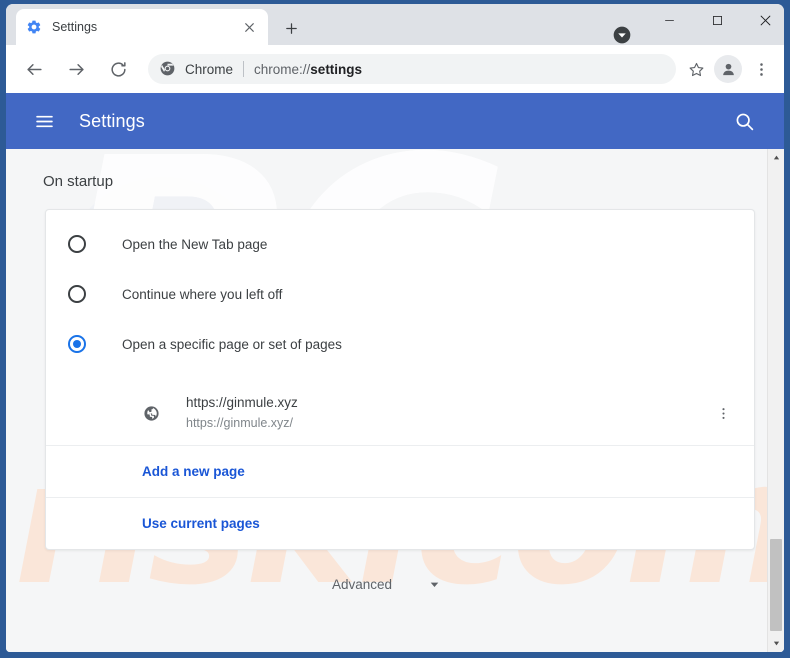 The image size is (790, 658). What do you see at coordinates (75, 27) in the screenshot?
I see `tab-title: Settings` at bounding box center [75, 27].